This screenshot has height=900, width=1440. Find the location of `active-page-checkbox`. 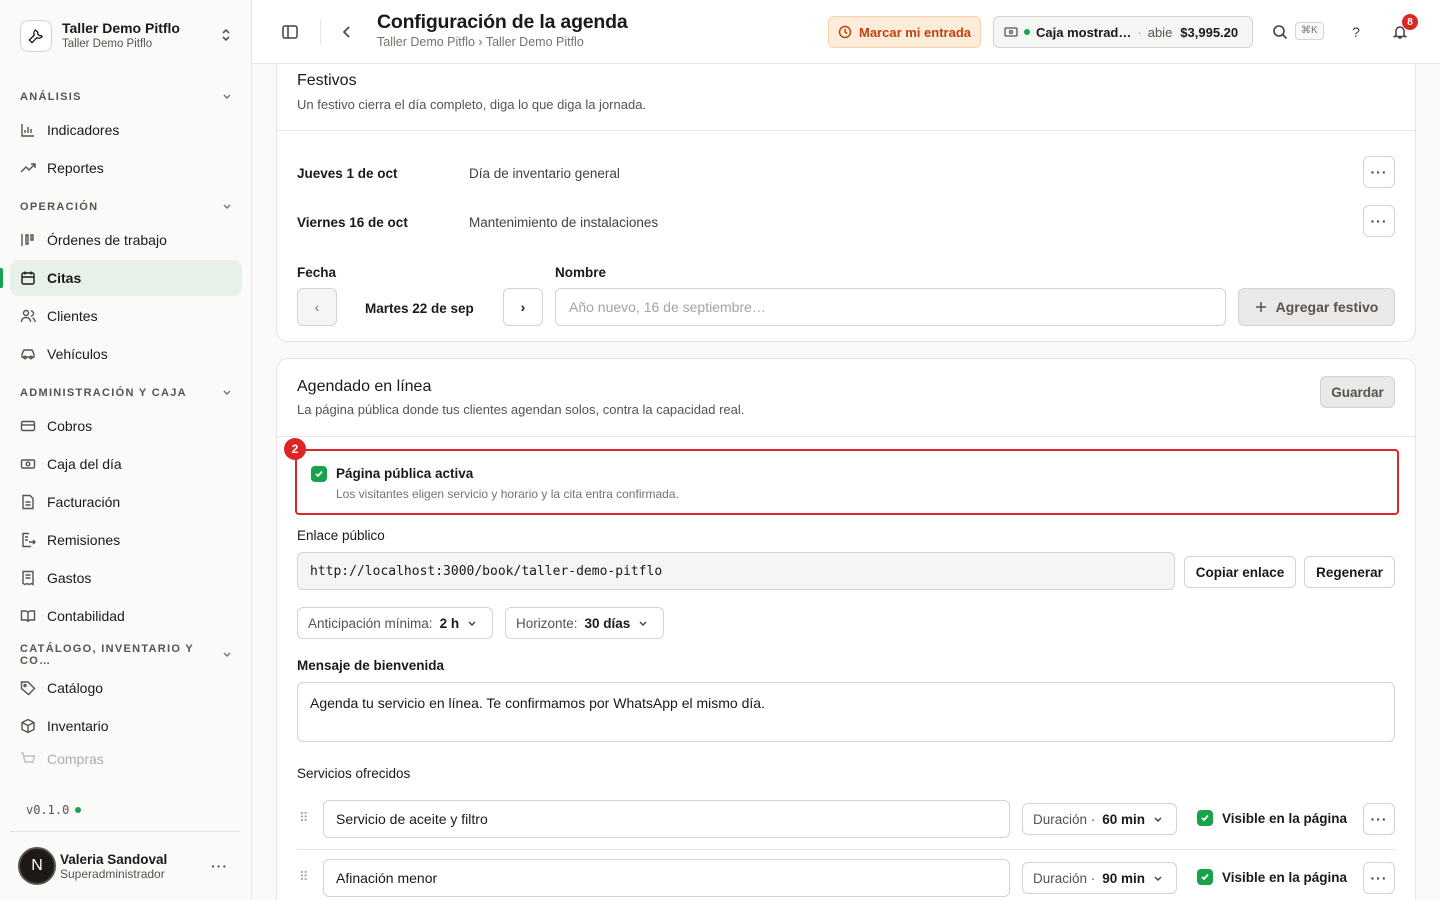

active-page-checkbox is located at coordinates (319, 474).